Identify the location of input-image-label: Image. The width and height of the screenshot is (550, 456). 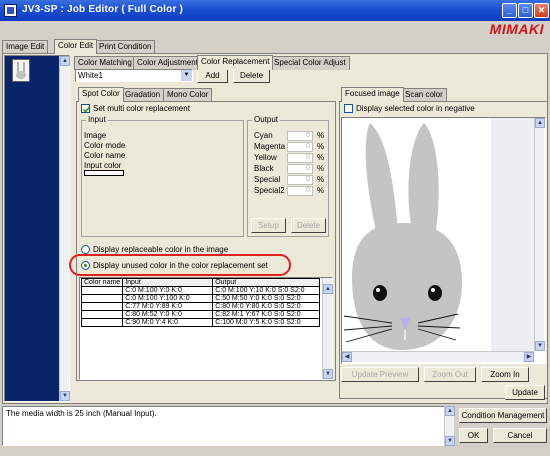
(95, 135).